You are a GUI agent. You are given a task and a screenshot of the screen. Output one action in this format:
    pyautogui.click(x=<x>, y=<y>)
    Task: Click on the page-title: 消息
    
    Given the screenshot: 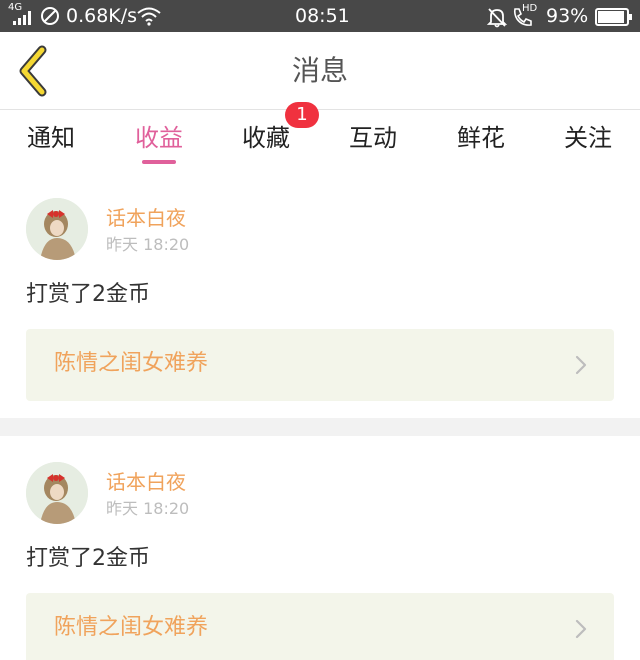 What is the action you would take?
    pyautogui.click(x=319, y=70)
    